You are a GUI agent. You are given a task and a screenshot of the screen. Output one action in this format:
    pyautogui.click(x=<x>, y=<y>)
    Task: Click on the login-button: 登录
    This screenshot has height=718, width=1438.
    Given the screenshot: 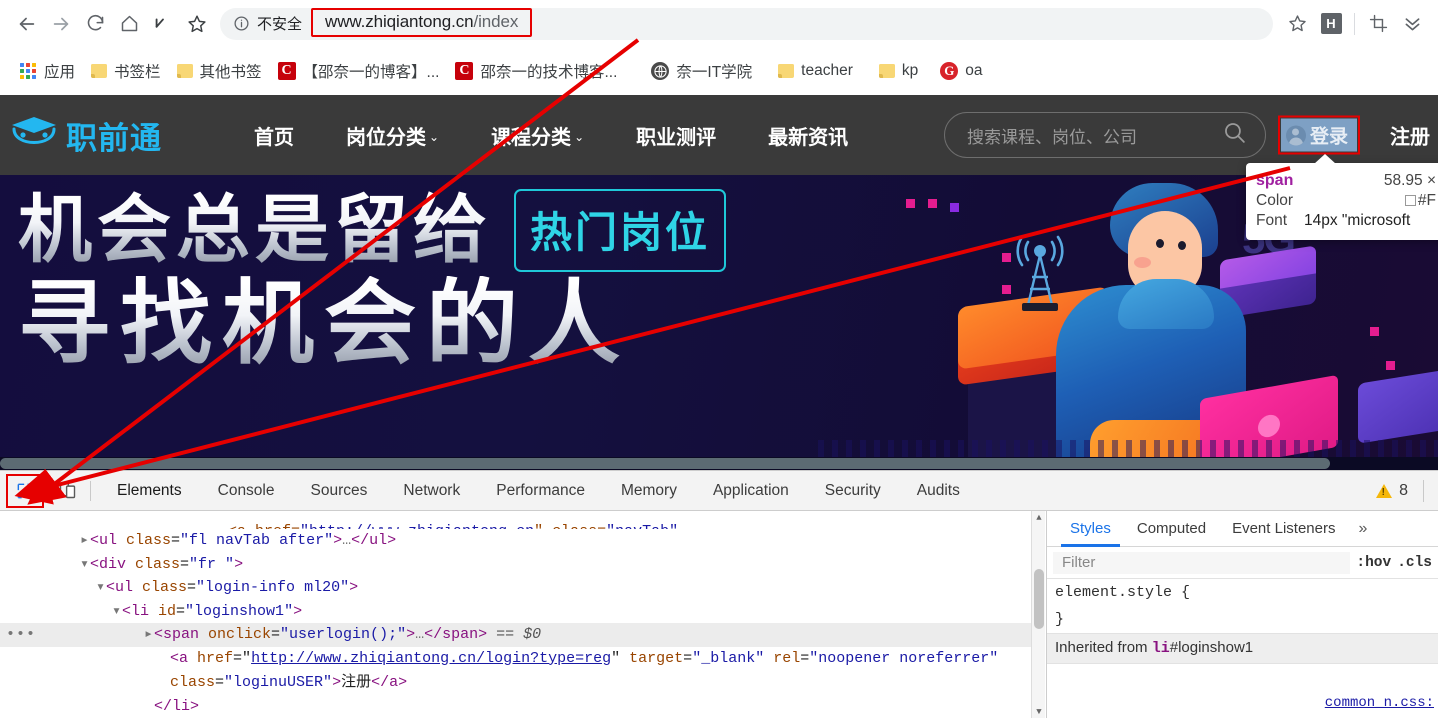 What is the action you would take?
    pyautogui.click(x=1318, y=135)
    